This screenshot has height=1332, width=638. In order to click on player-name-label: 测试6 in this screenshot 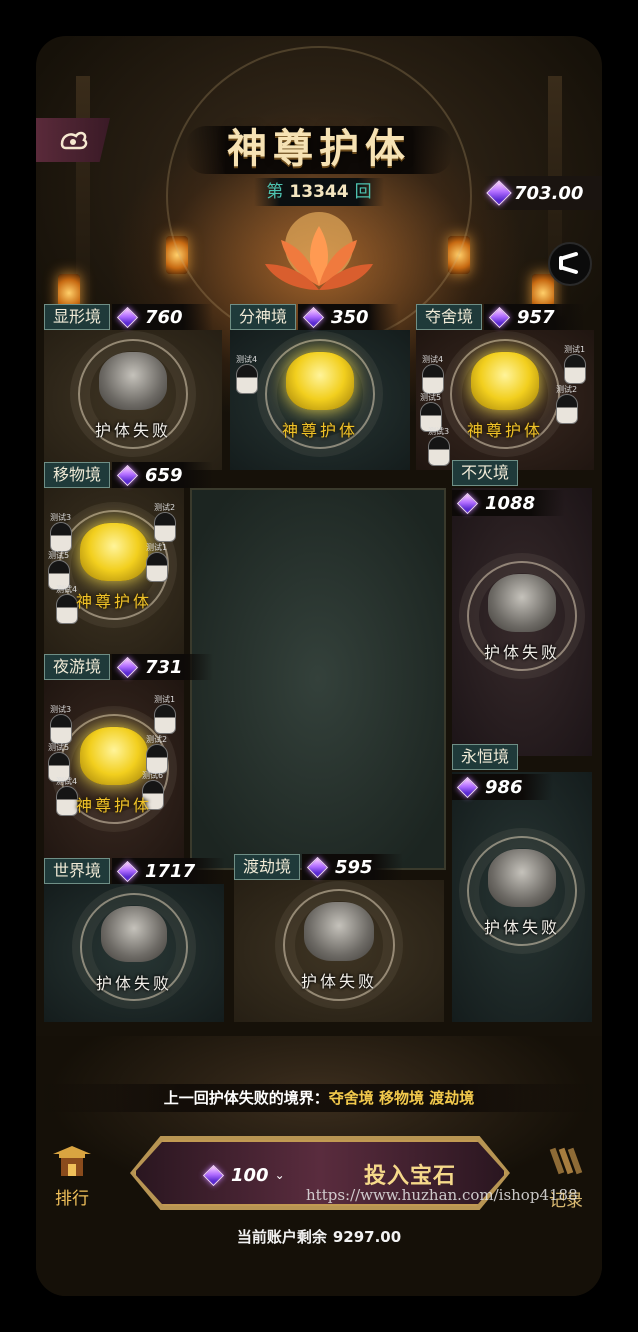, I will do `click(153, 775)`.